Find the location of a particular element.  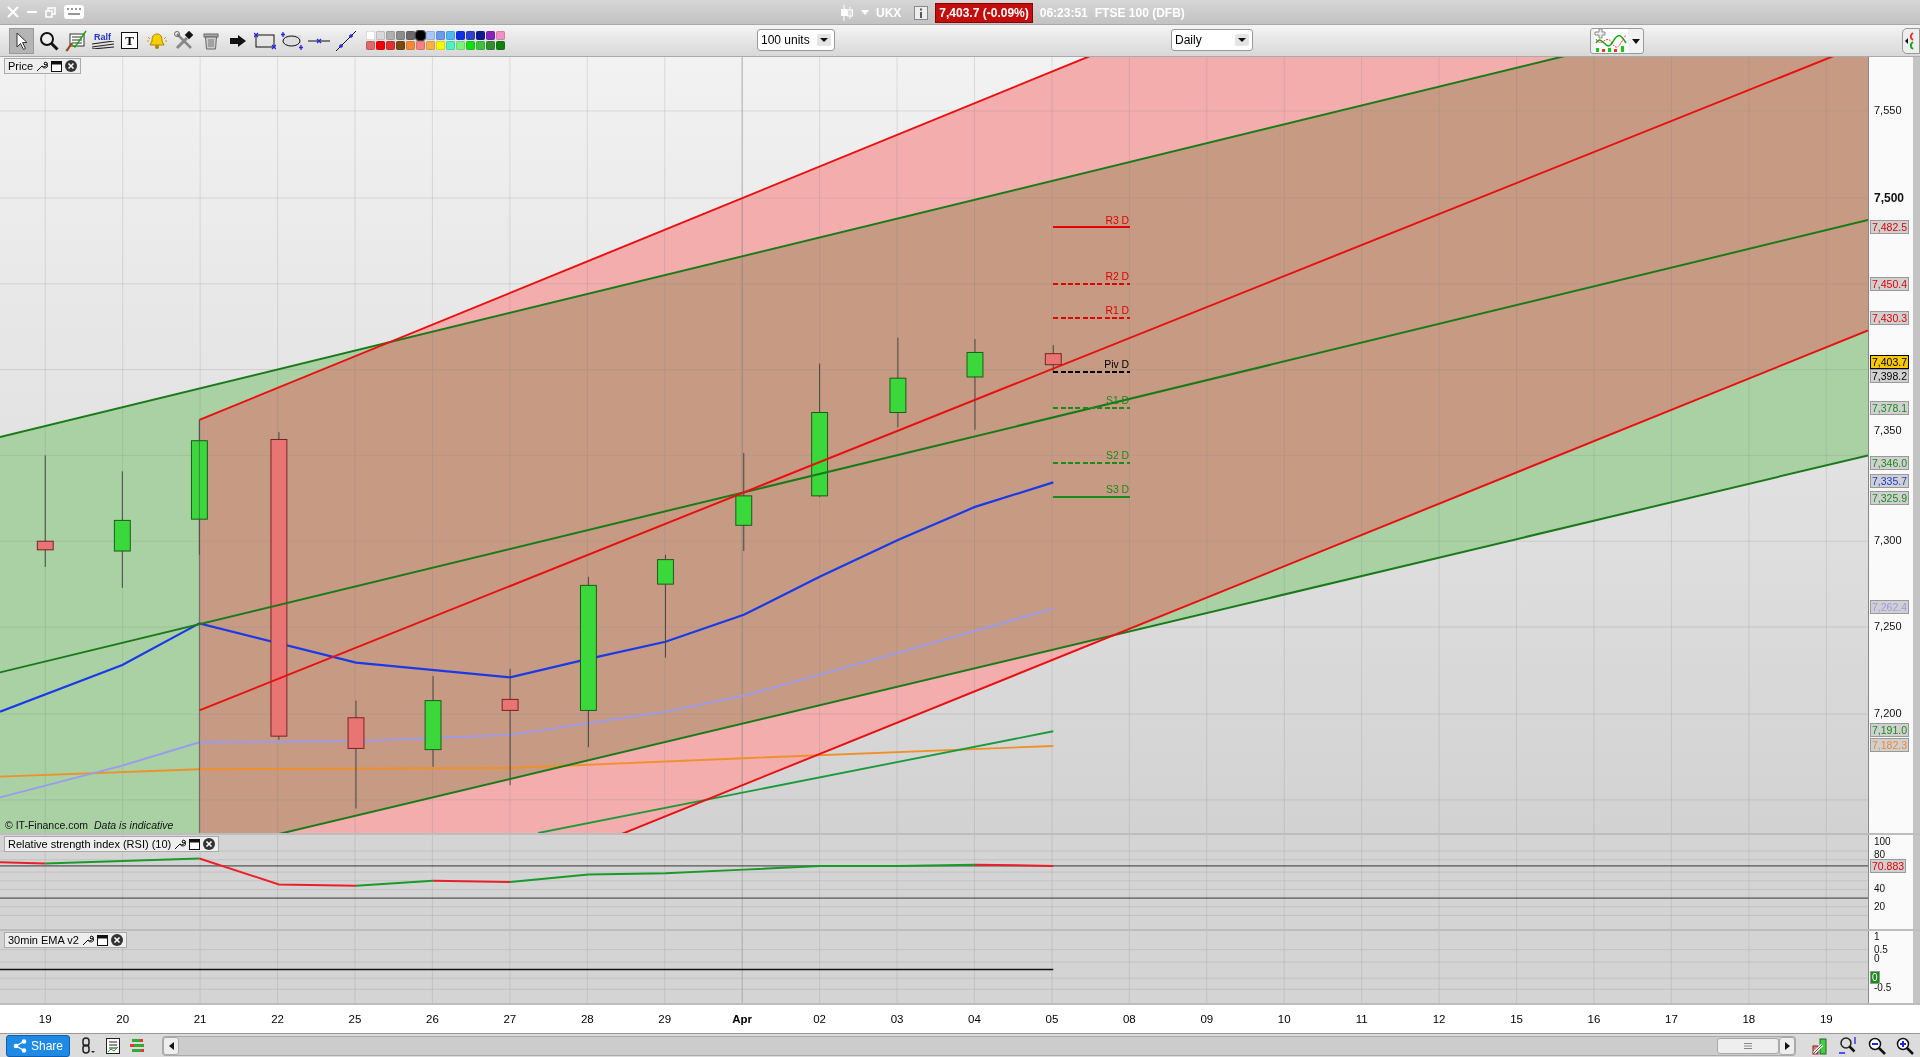

link-icon is located at coordinates (88, 1045).